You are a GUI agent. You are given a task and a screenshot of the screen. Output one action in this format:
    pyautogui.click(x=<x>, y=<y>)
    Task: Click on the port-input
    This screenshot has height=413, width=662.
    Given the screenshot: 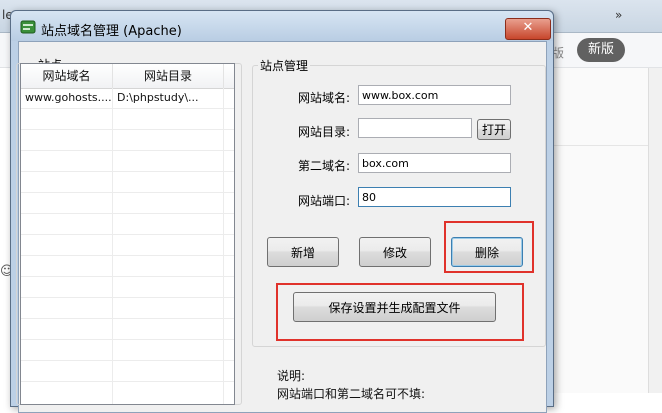 What is the action you would take?
    pyautogui.click(x=434, y=197)
    